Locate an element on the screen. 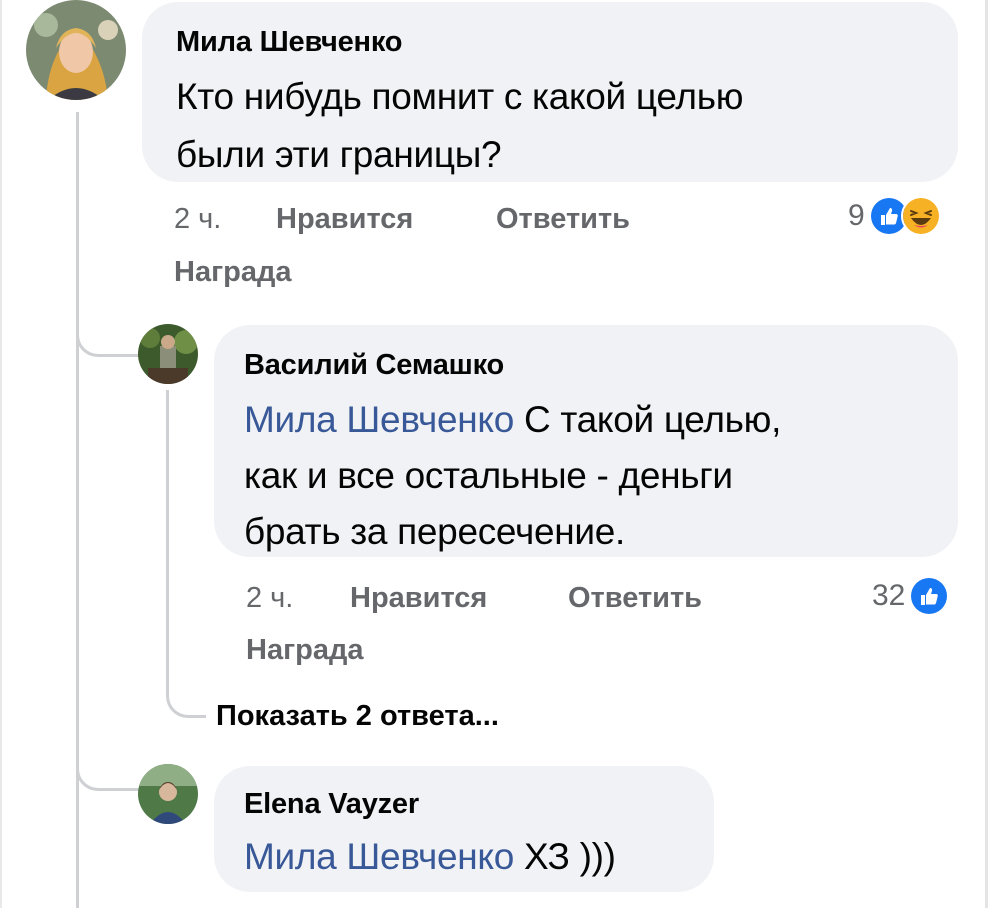 Image resolution: width=988 pixels, height=908 pixels. comment-text-line: брать за пересечение. is located at coordinates (434, 531).